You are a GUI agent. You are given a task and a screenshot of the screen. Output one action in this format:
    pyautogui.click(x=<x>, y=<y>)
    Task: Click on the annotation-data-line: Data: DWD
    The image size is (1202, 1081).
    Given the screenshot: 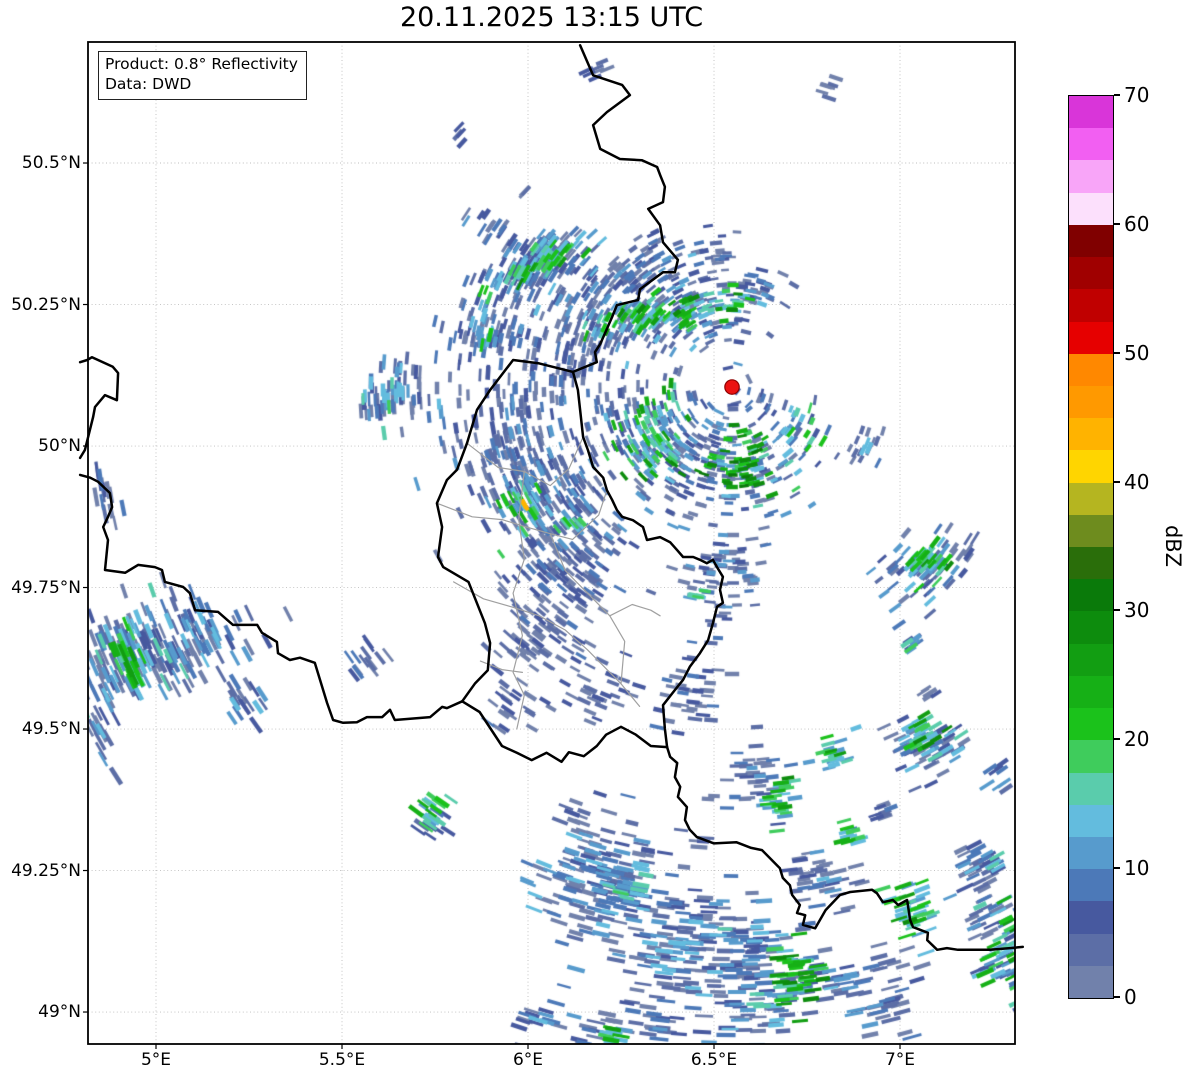 What is the action you would take?
    pyautogui.click(x=148, y=84)
    